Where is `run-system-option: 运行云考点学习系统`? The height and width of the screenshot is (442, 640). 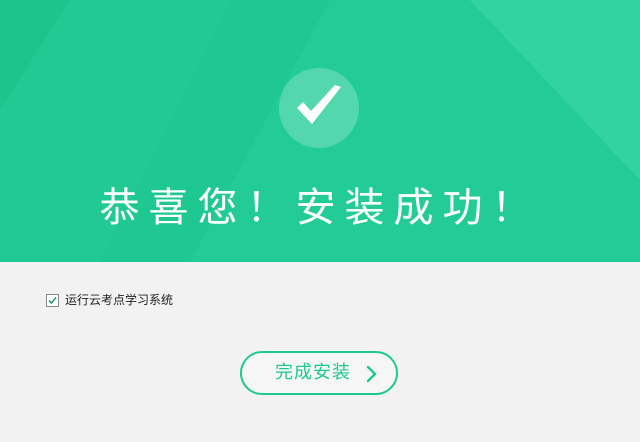
run-system-option: 运行云考点学习系统 is located at coordinates (109, 300).